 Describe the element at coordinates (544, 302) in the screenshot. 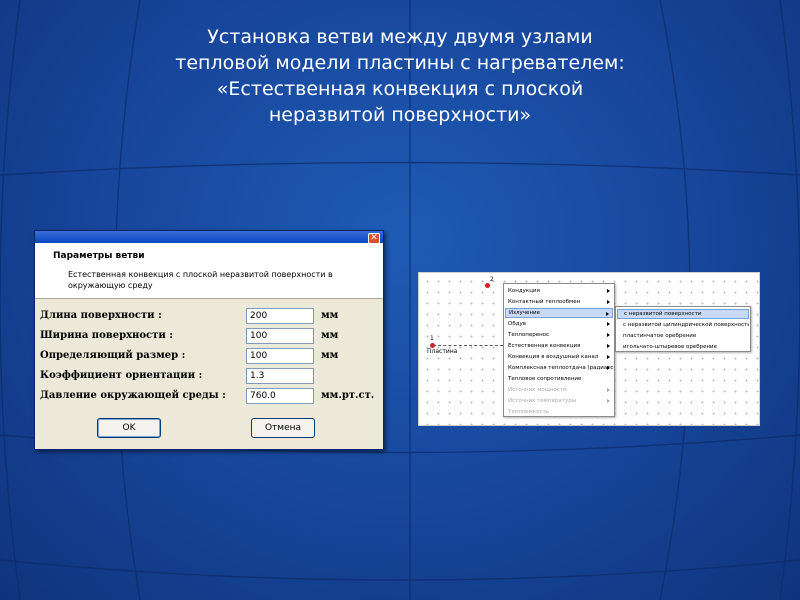

I see `menu-item-label: Контактный теплообмен` at that location.